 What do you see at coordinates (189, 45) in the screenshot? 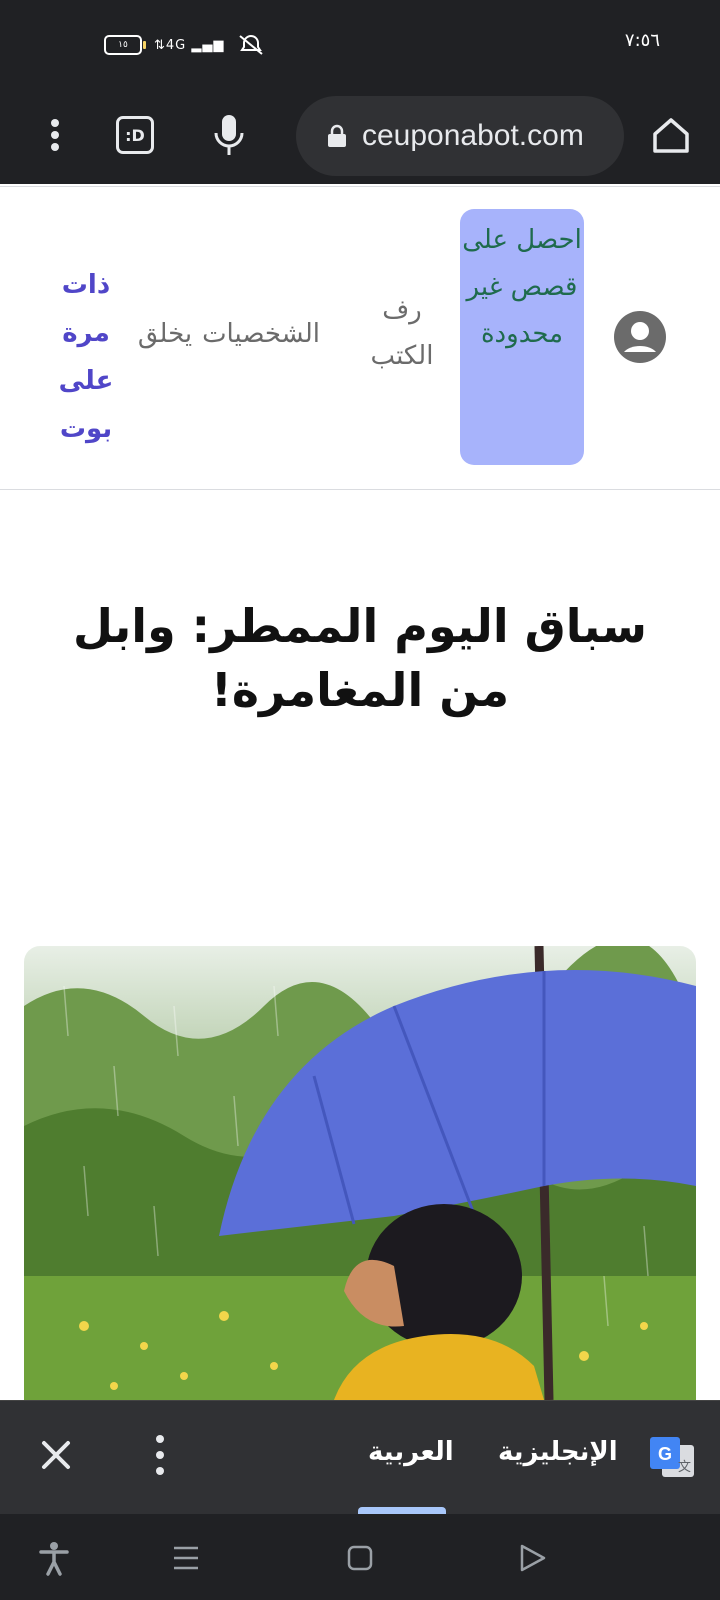
I see `network-type: ⇅4G ▂▄▆` at bounding box center [189, 45].